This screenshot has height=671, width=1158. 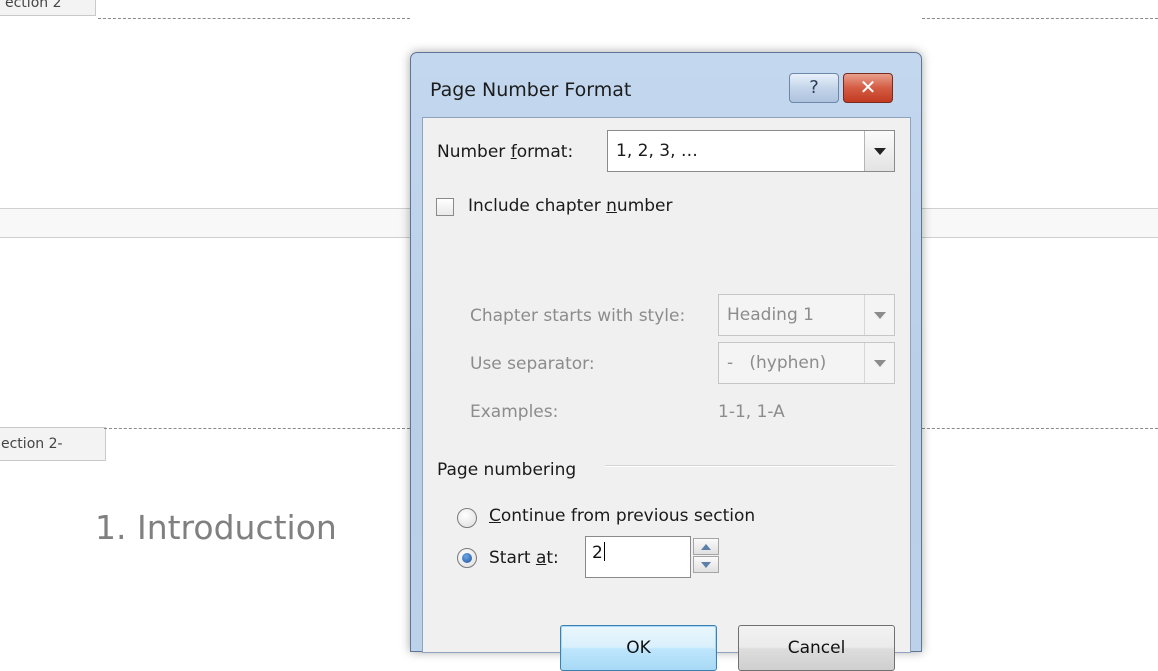 What do you see at coordinates (53, 444) in the screenshot?
I see `section-label: ection 2-` at bounding box center [53, 444].